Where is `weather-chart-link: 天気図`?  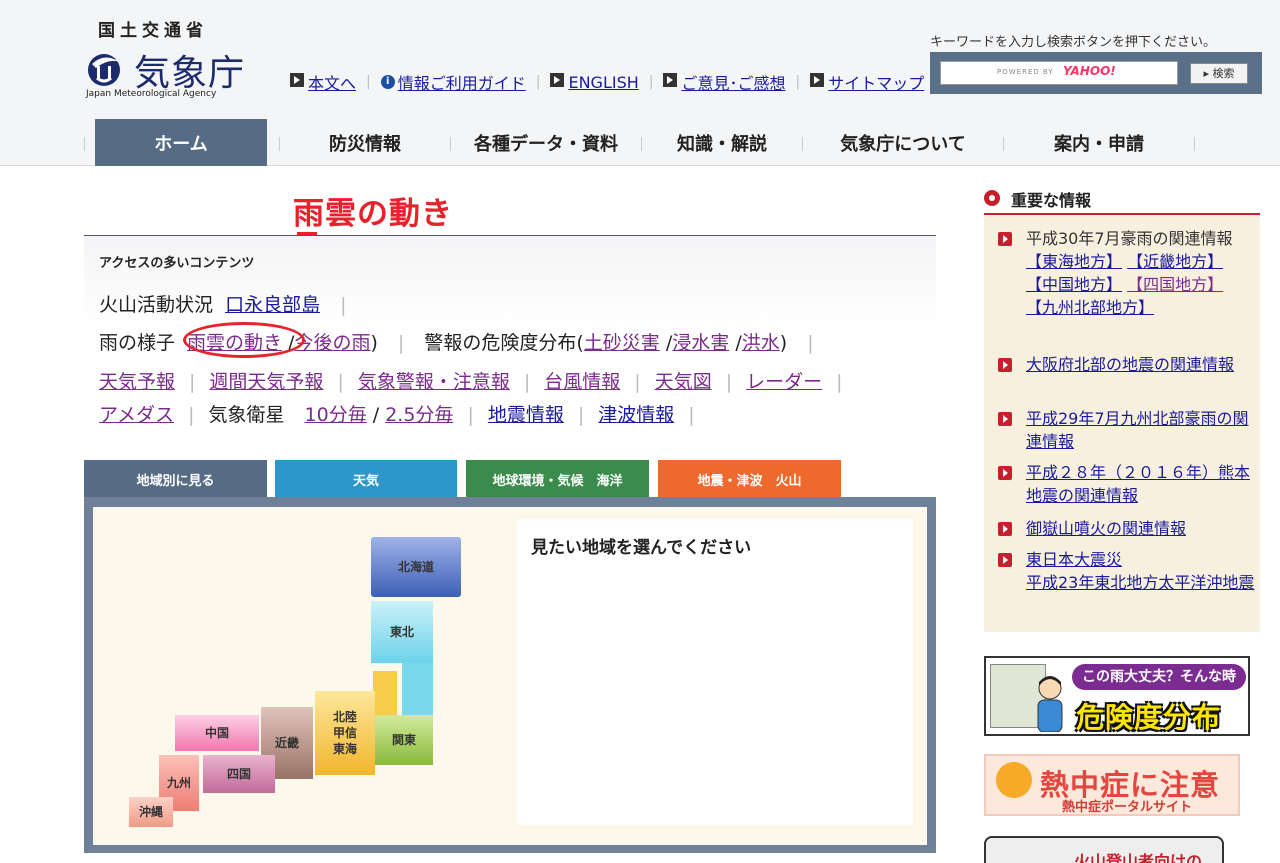 weather-chart-link: 天気図 is located at coordinates (683, 382).